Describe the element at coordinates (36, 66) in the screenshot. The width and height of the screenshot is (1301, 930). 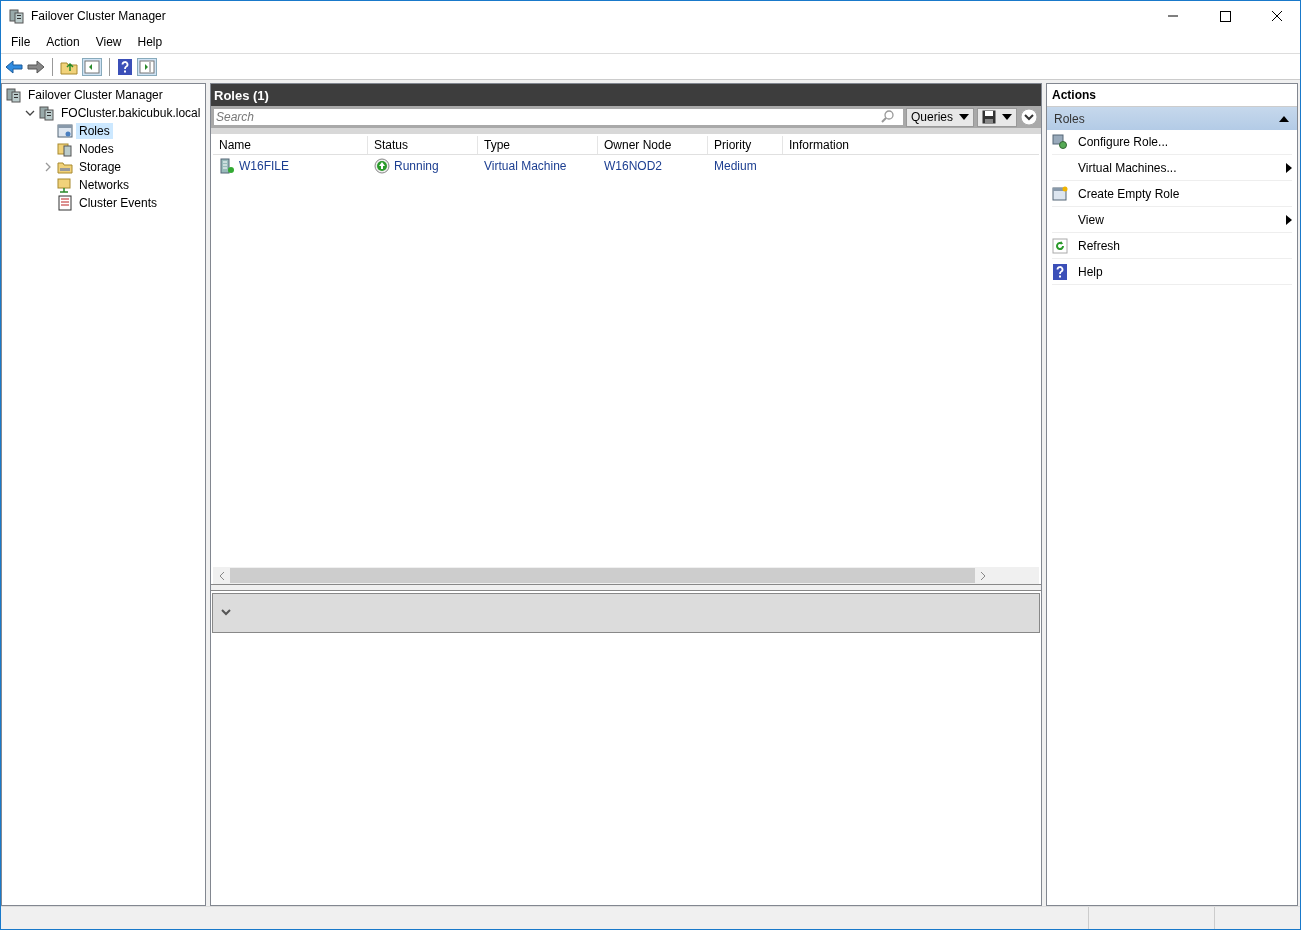
I see `forward-arrow-icon` at that location.